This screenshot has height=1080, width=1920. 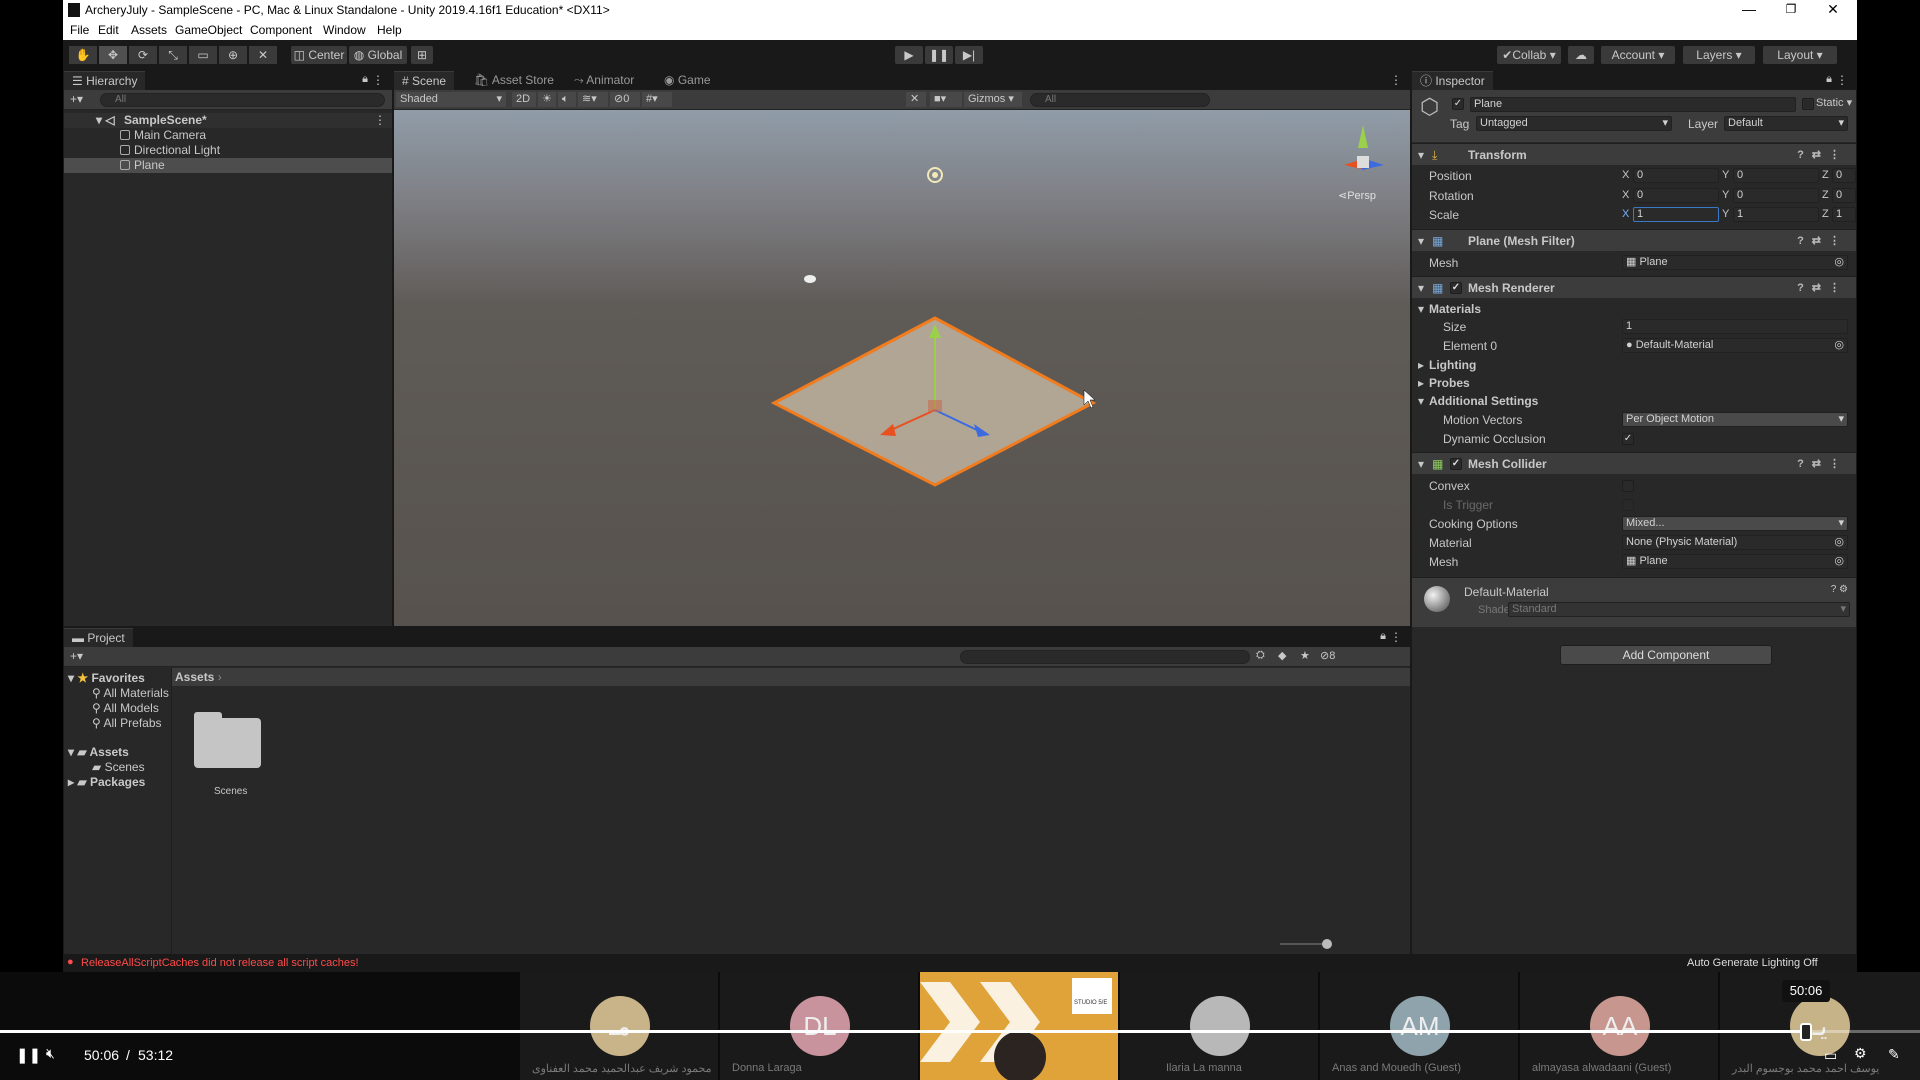 I want to click on mesh-field: ▦ Plane ◎, so click(x=1735, y=262).